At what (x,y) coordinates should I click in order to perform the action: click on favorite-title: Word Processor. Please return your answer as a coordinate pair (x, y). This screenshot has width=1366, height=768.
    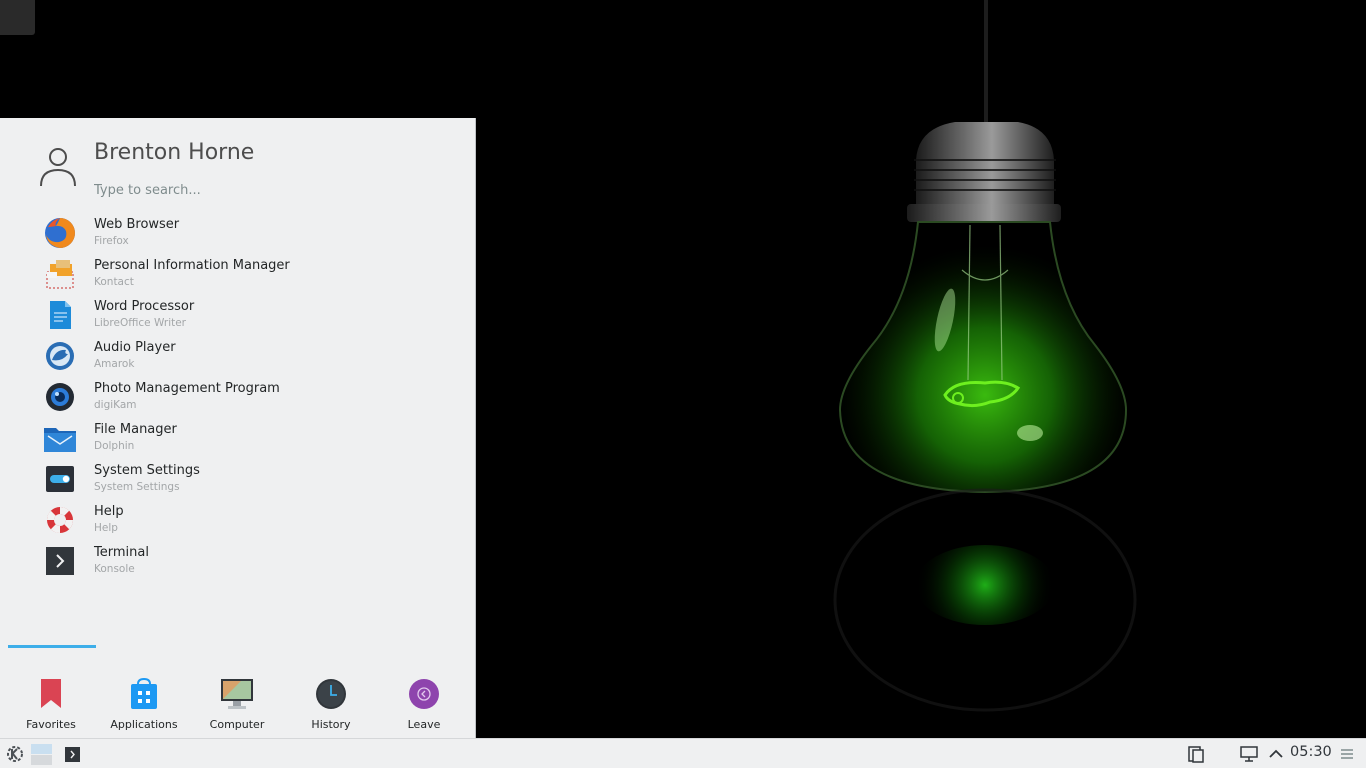
    Looking at the image, I should click on (144, 306).